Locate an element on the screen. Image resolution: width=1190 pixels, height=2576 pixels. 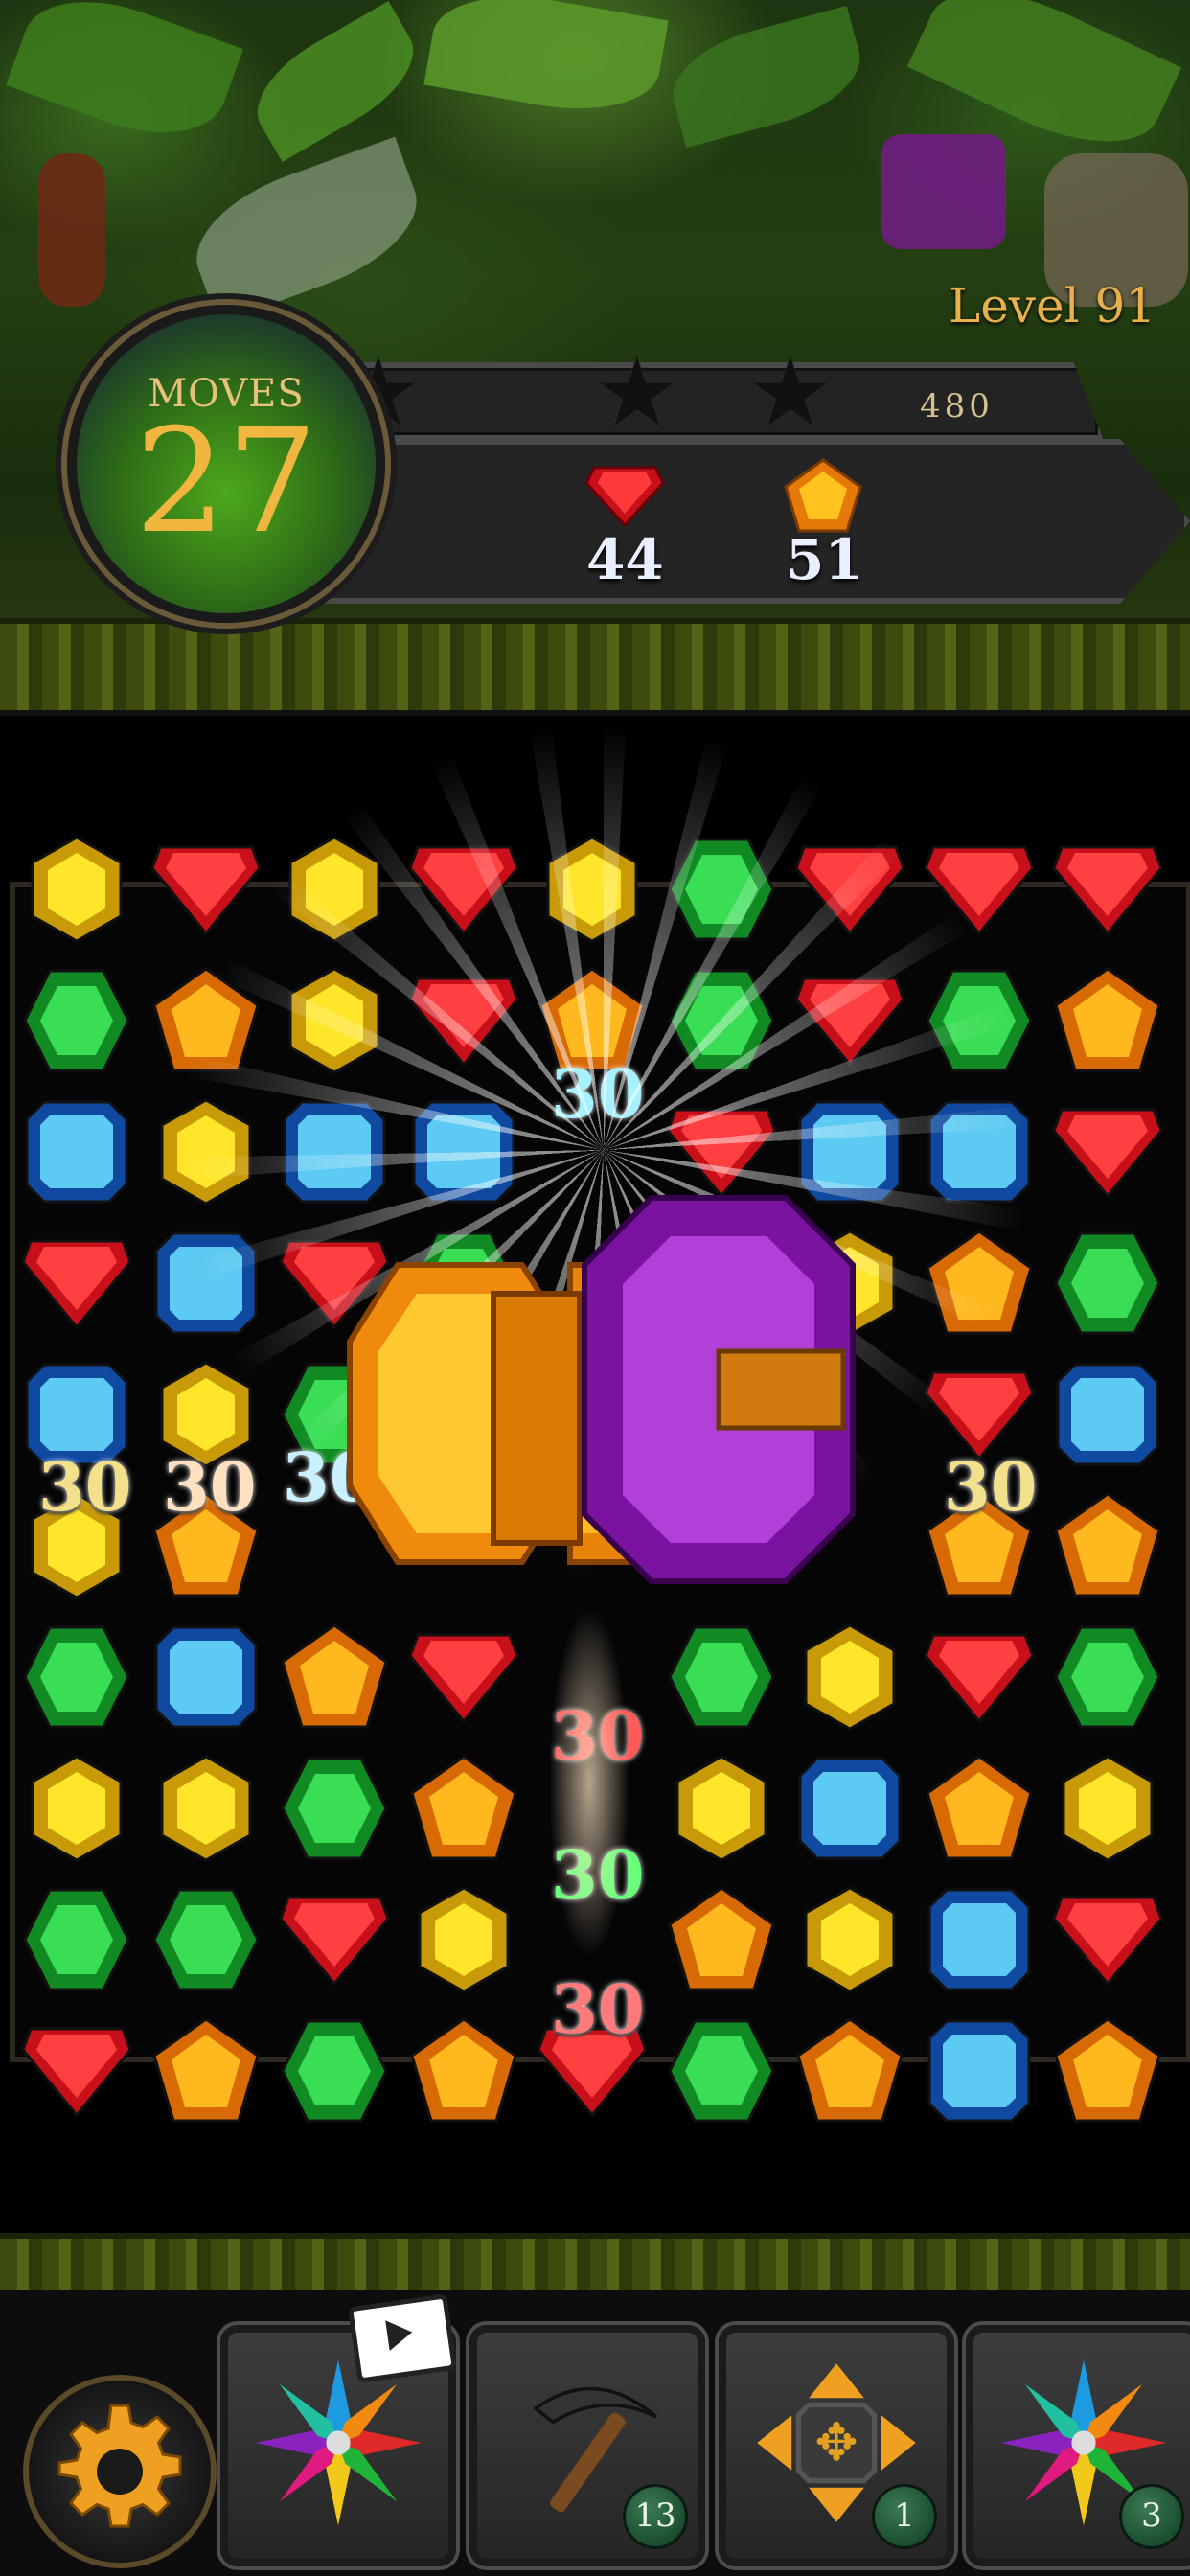
score-value: 480 is located at coordinates (957, 406).